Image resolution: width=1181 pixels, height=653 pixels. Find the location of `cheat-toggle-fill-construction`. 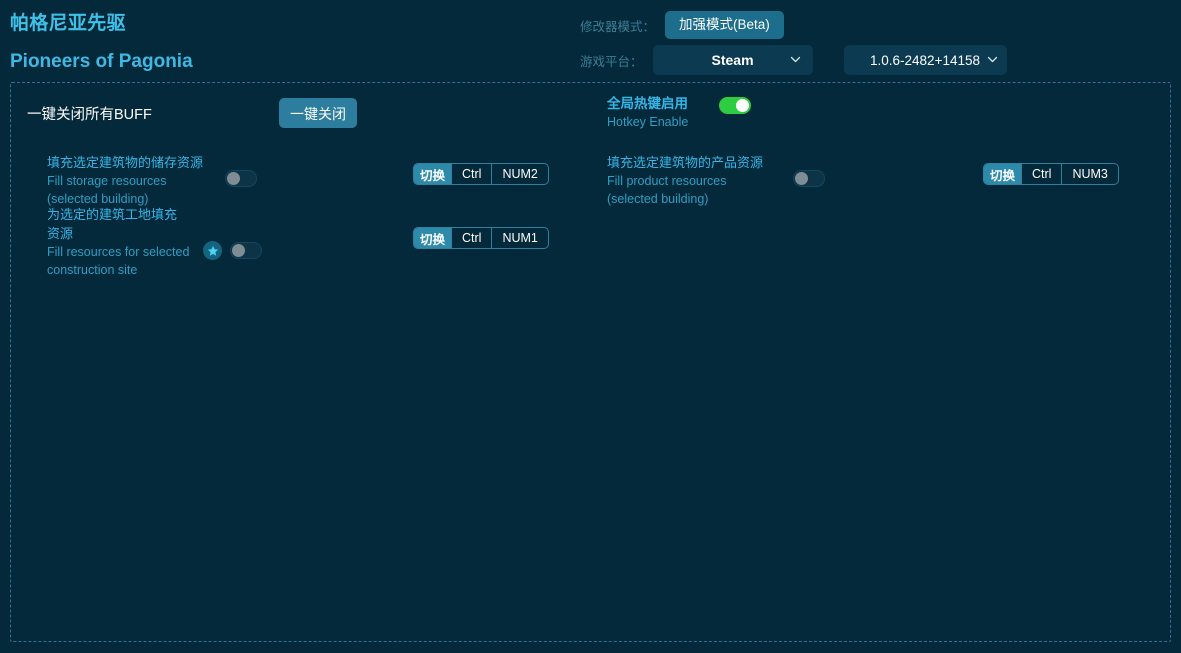

cheat-toggle-fill-construction is located at coordinates (246, 250).